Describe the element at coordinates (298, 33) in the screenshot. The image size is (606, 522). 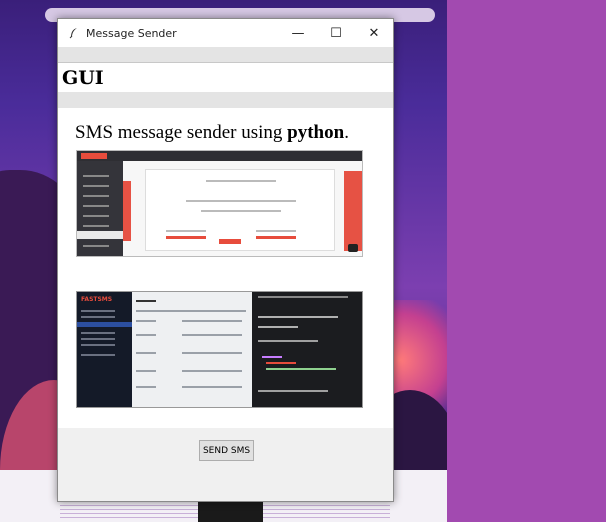
I see `minimize-button: —` at that location.